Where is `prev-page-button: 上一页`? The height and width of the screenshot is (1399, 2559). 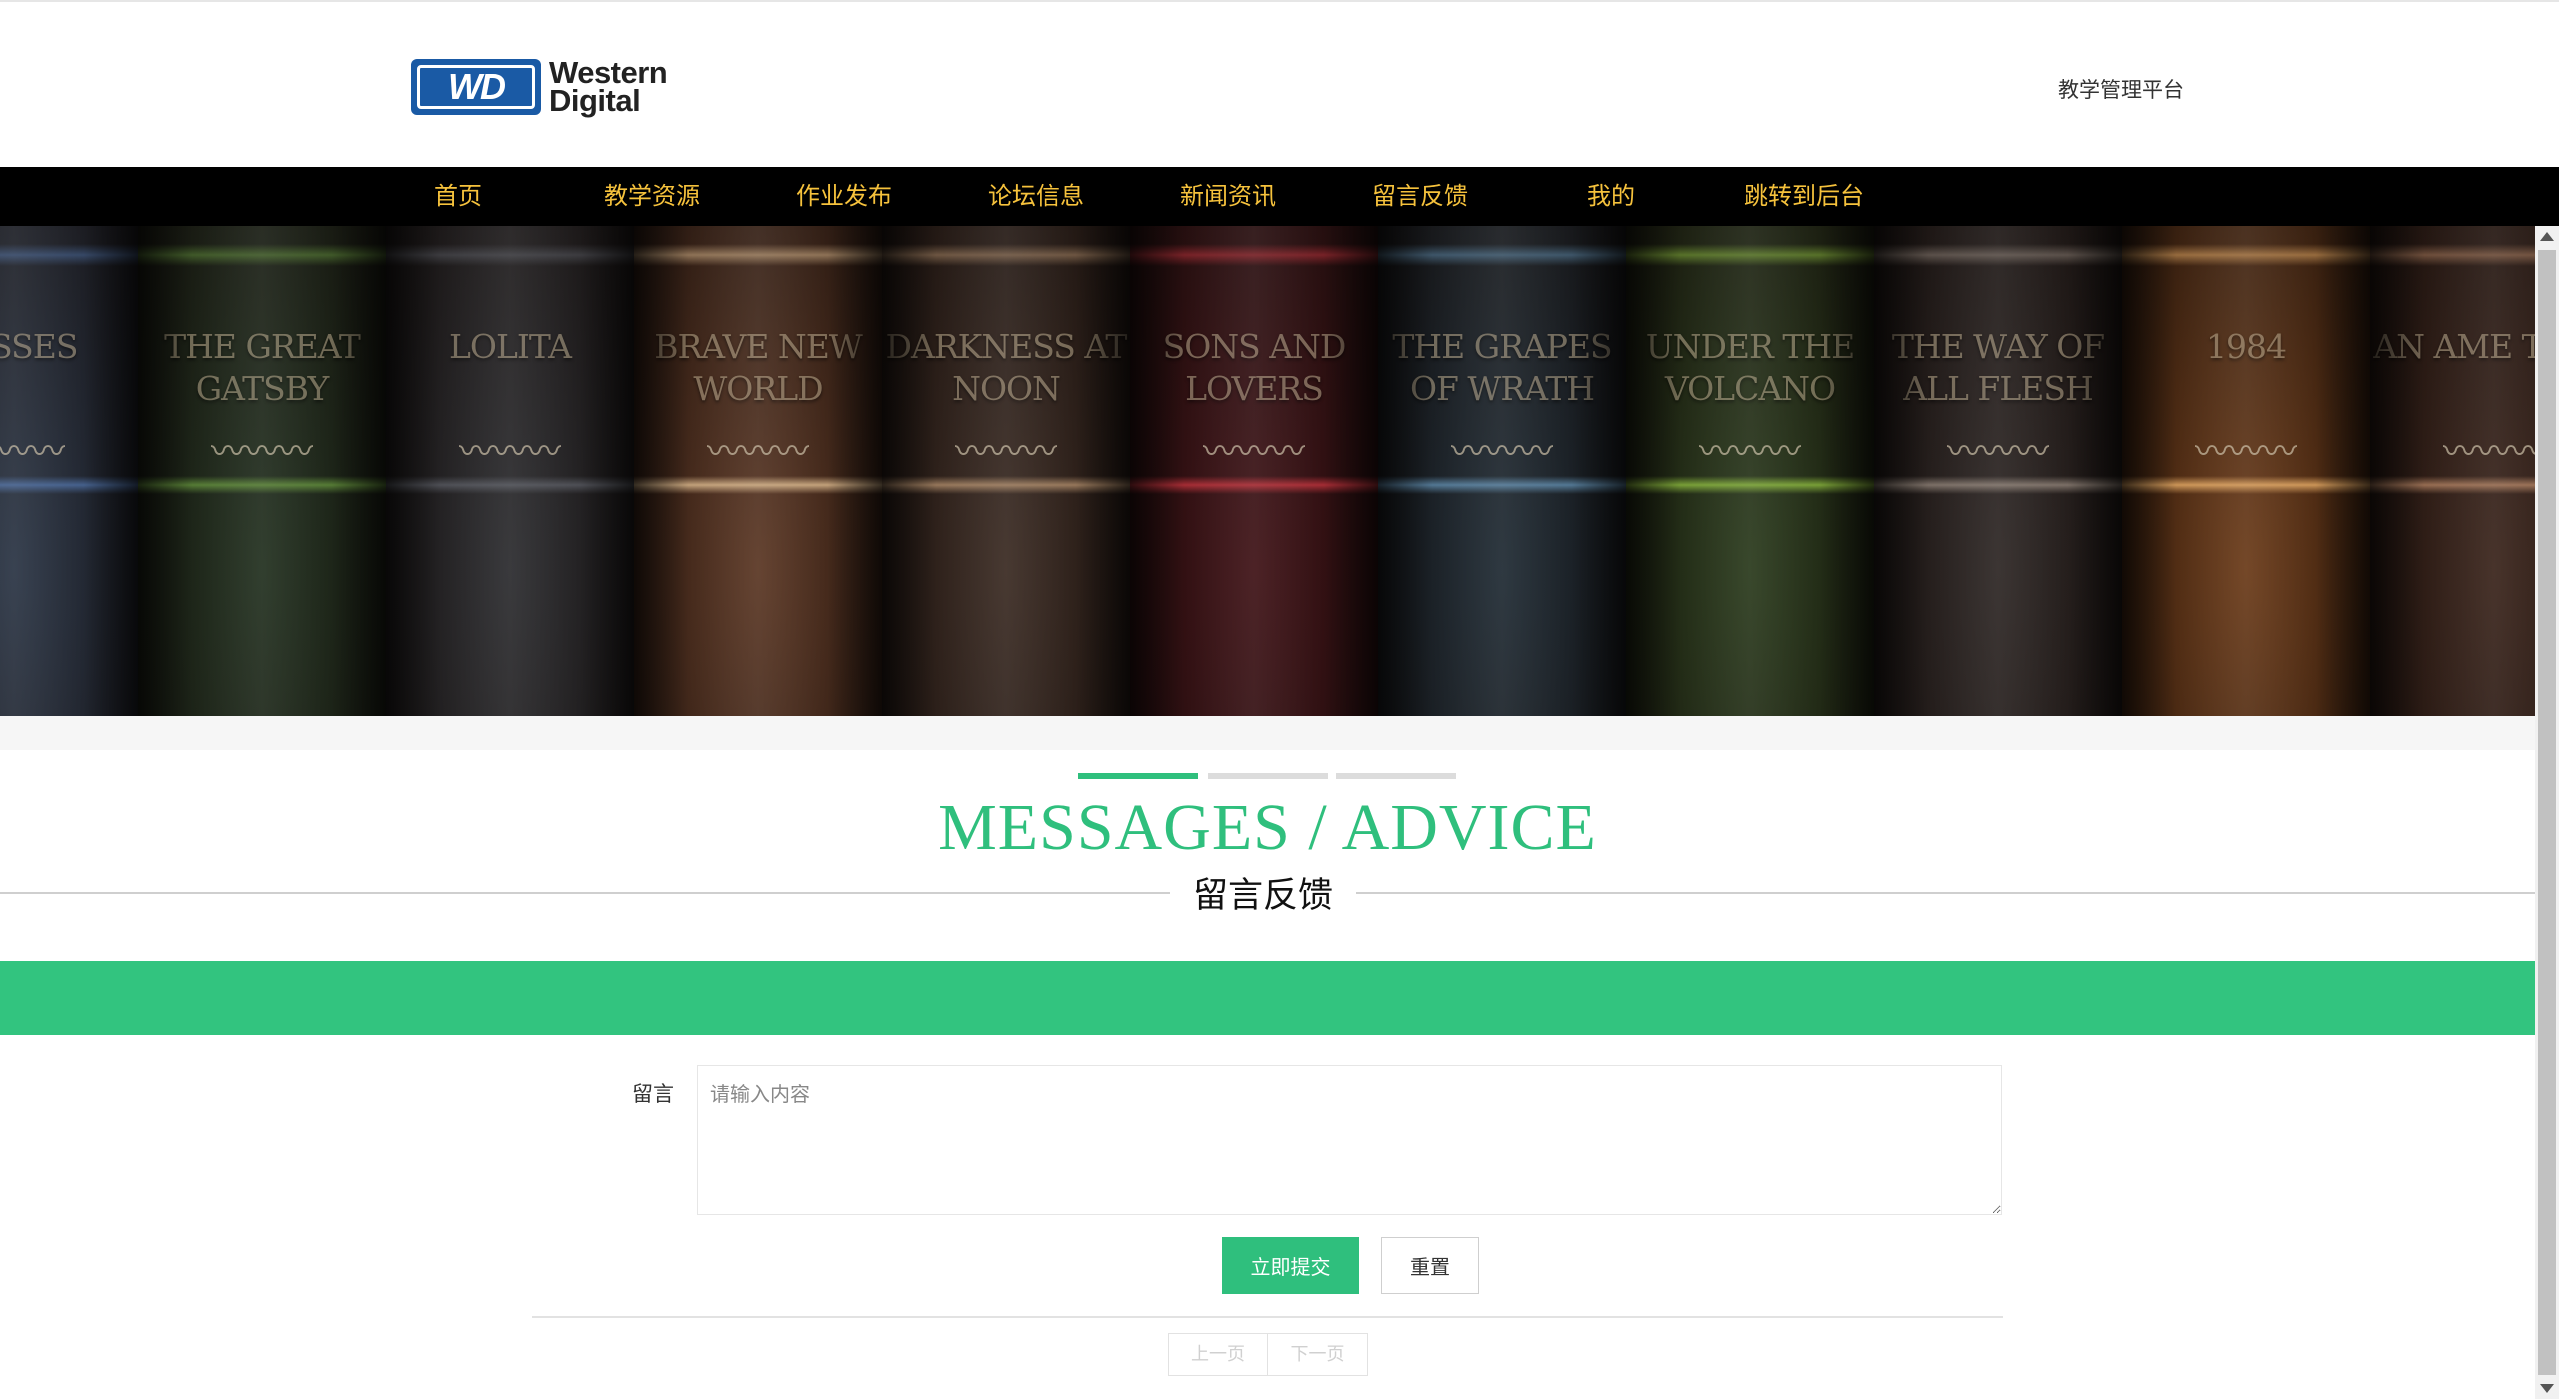
prev-page-button: 上一页 is located at coordinates (1218, 1354).